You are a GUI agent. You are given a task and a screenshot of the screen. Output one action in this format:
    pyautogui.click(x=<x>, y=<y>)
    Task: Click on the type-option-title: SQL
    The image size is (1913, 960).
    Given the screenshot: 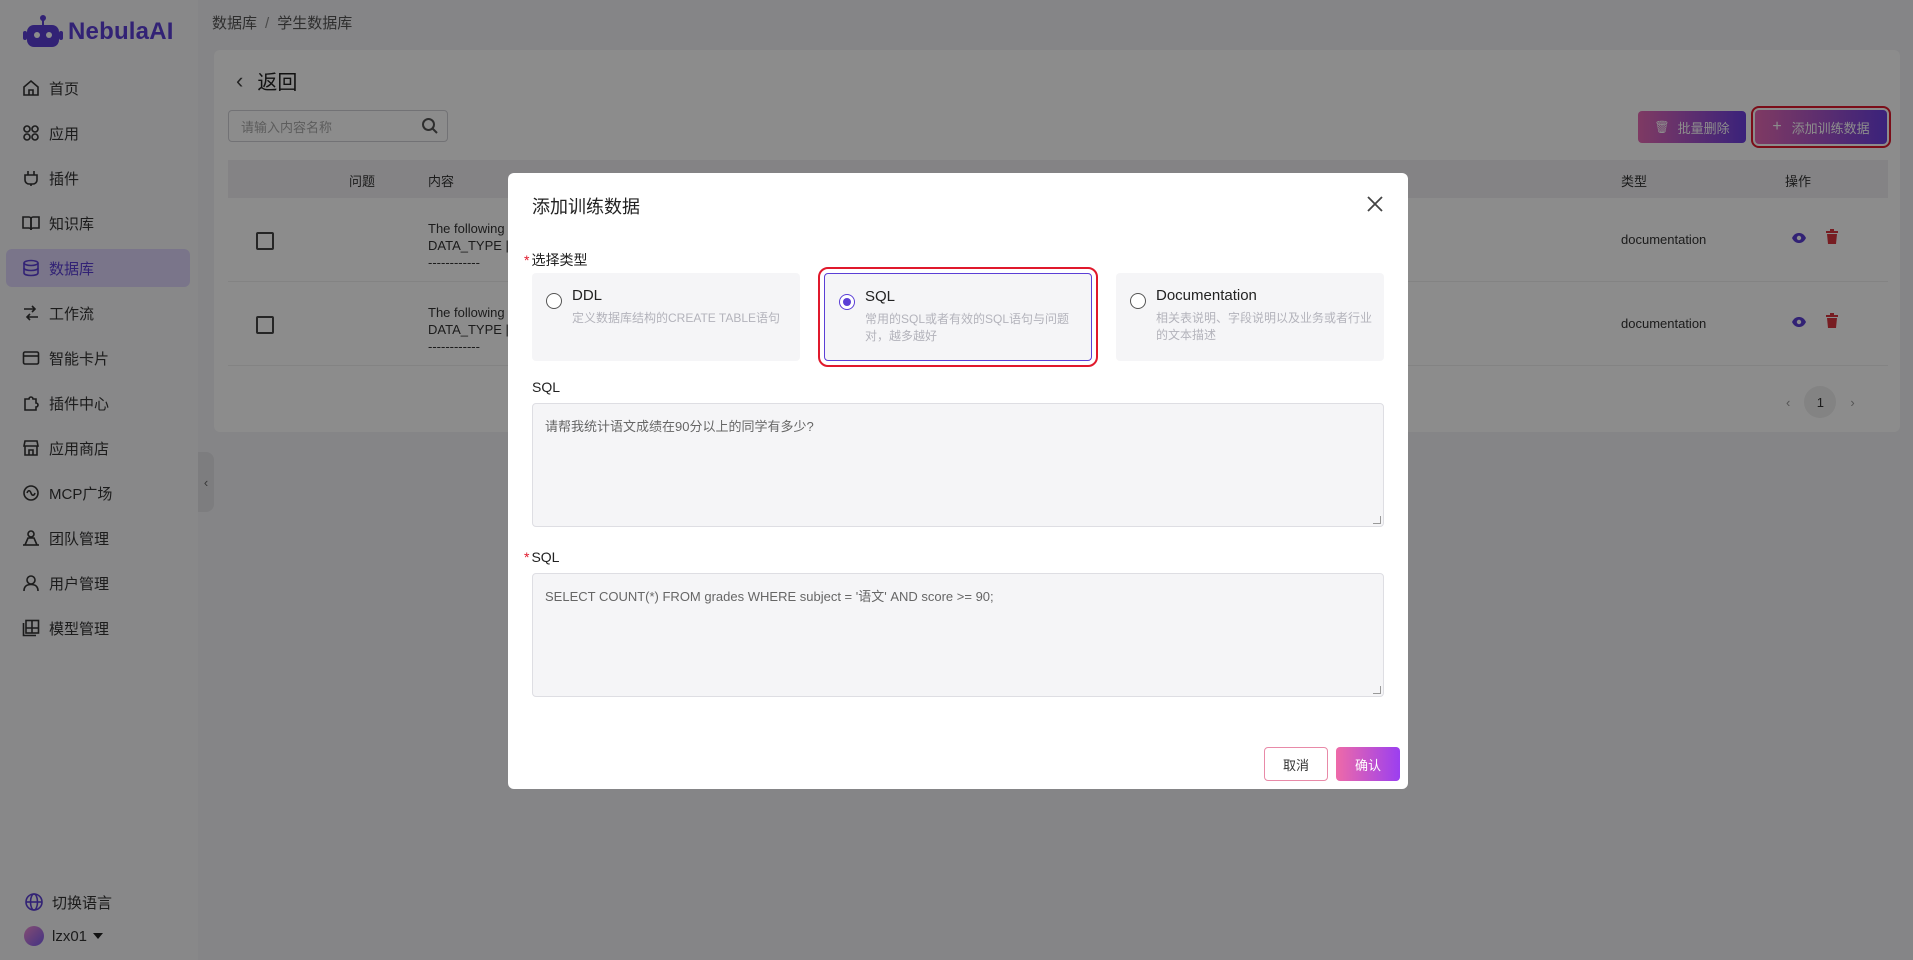 What is the action you would take?
    pyautogui.click(x=880, y=296)
    